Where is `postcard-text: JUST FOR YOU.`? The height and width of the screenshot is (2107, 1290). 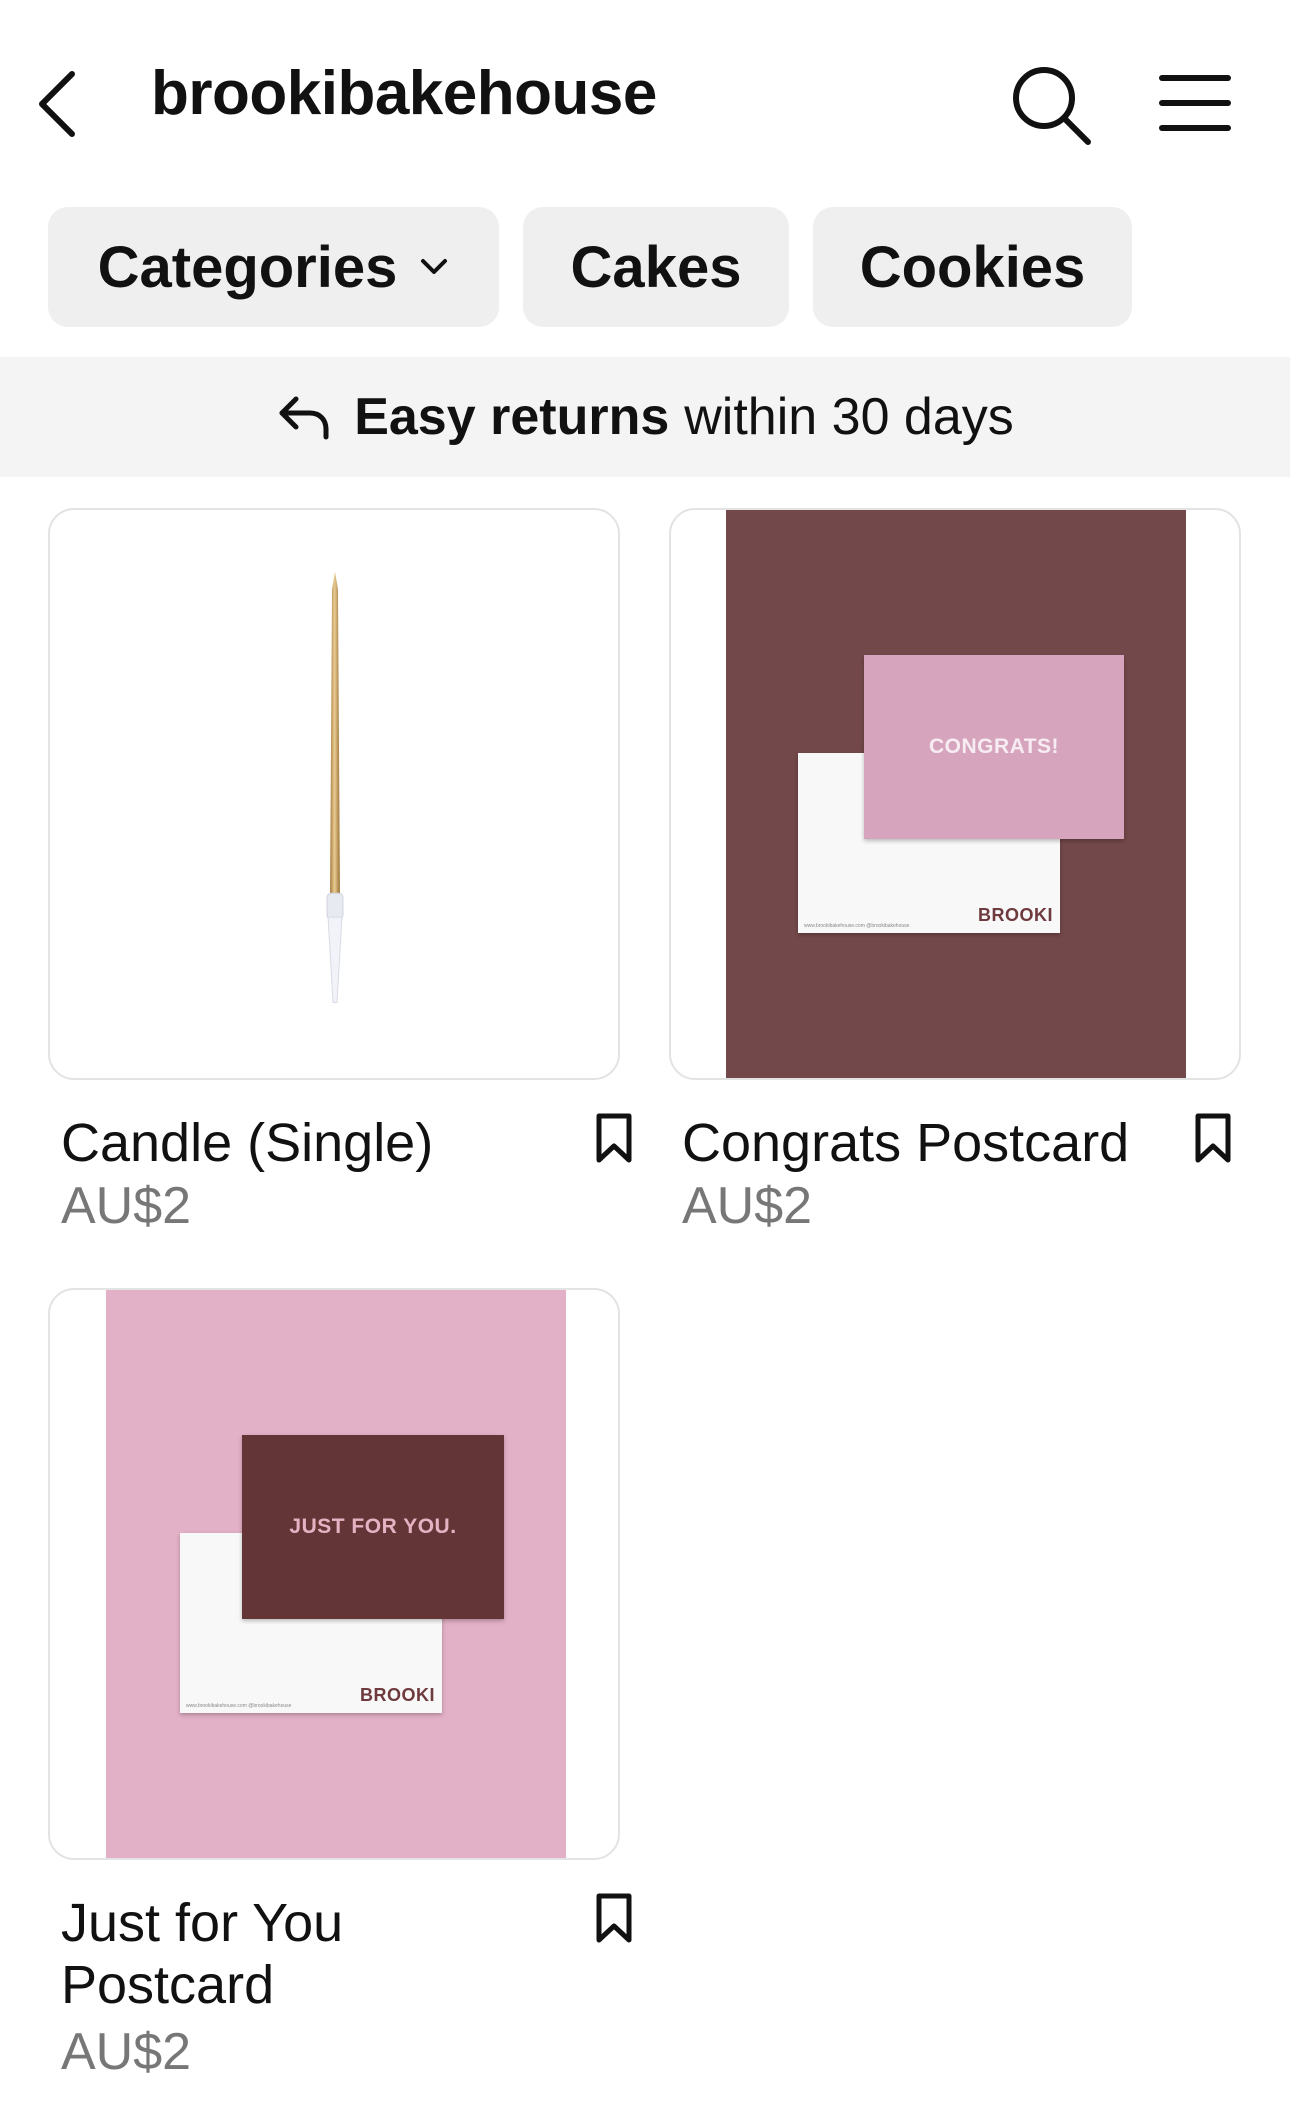
postcard-text: JUST FOR YOU. is located at coordinates (373, 1526).